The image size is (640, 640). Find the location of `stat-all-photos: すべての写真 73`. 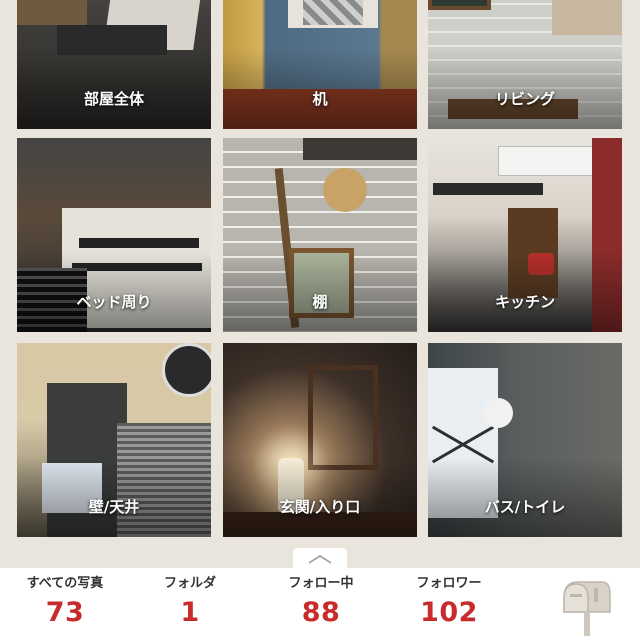

stat-all-photos: すべての写真 73 is located at coordinates (65, 604).